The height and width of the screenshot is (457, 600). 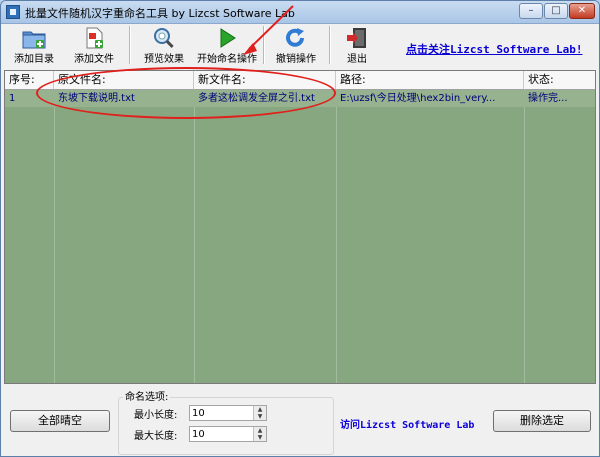 What do you see at coordinates (156, 436) in the screenshot?
I see `max-length-label: 最大长度:` at bounding box center [156, 436].